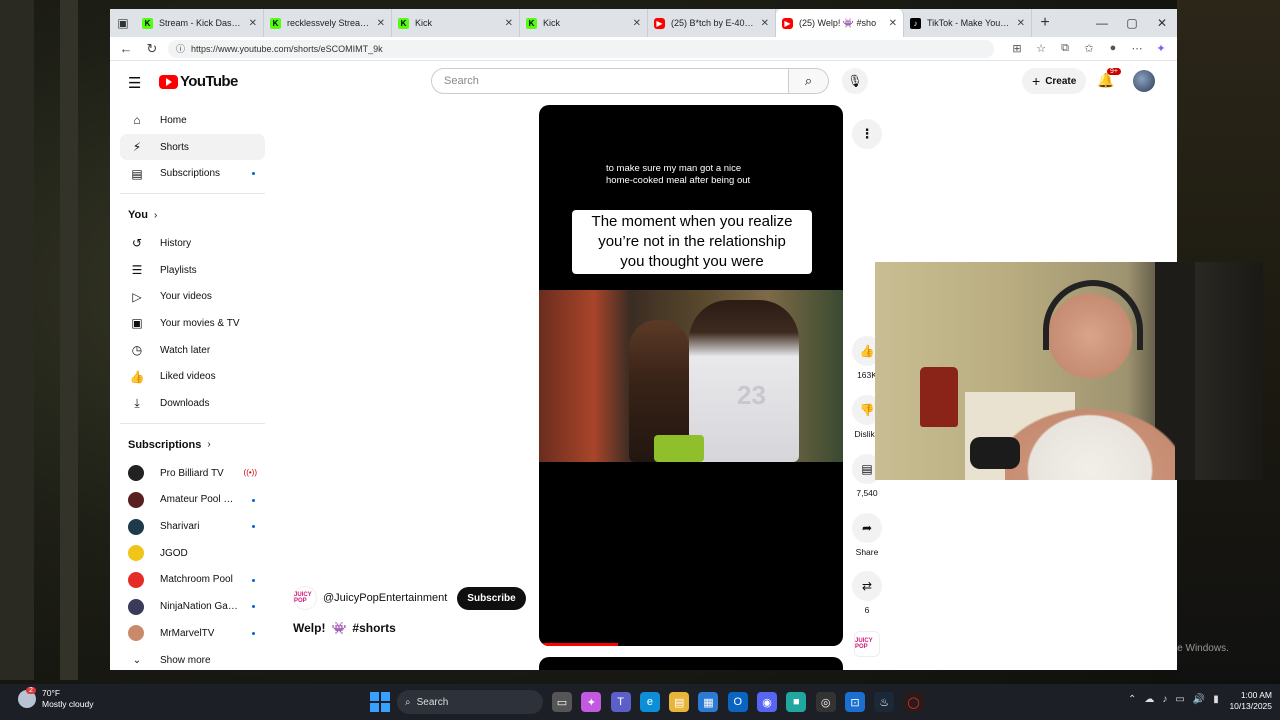 The height and width of the screenshot is (720, 1280). I want to click on create-button: + Create, so click(1054, 81).